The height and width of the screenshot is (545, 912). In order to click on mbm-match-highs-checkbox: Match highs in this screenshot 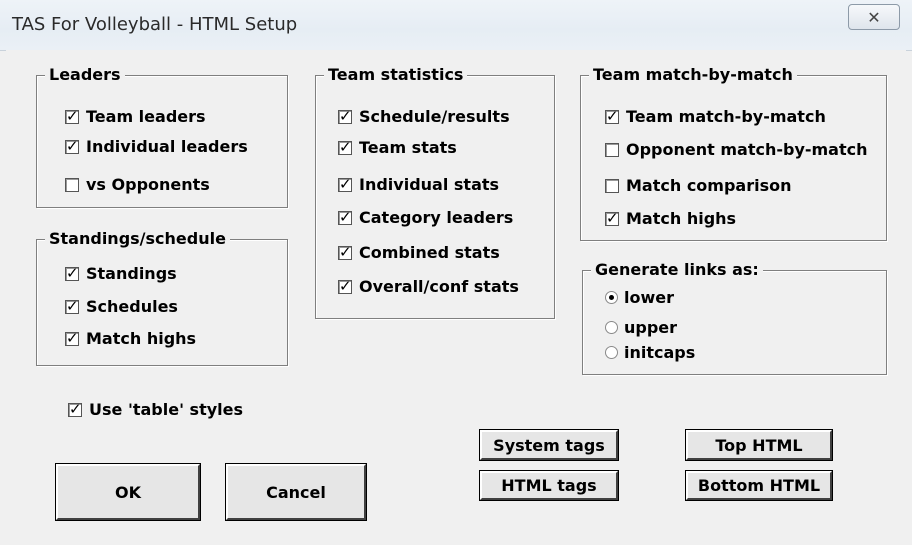, I will do `click(670, 218)`.